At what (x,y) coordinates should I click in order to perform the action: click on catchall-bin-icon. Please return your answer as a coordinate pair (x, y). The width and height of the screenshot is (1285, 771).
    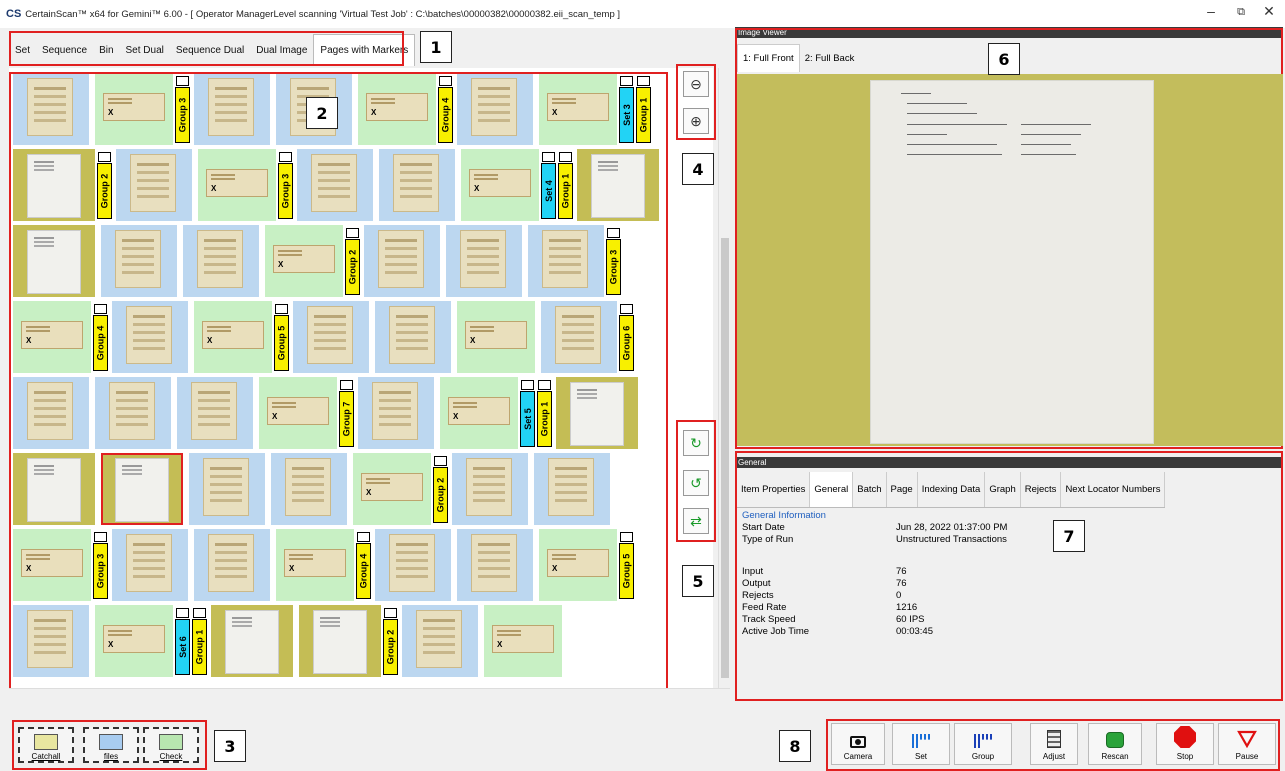
    Looking at the image, I should click on (46, 742).